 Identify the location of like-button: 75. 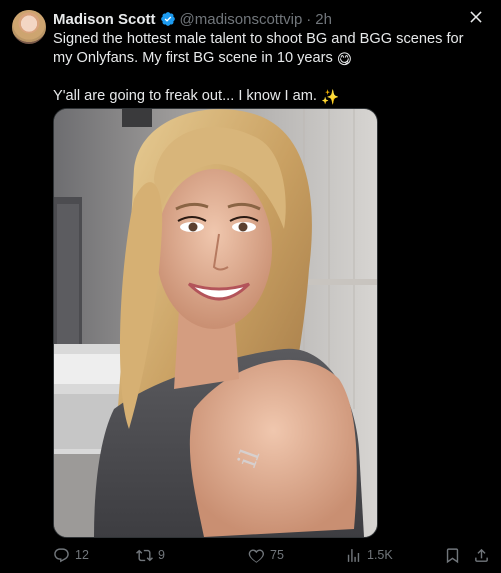
(266, 555).